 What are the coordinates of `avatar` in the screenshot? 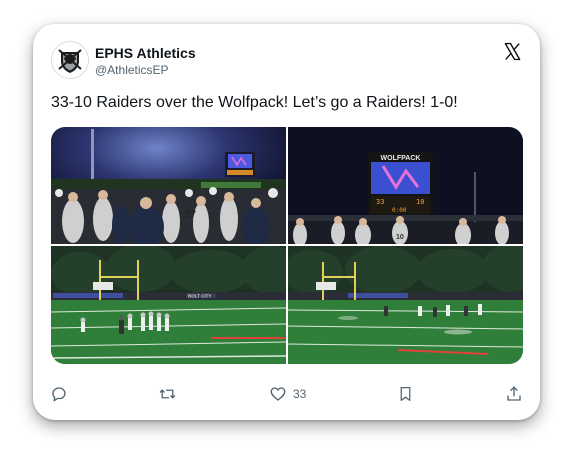 It's located at (70, 60).